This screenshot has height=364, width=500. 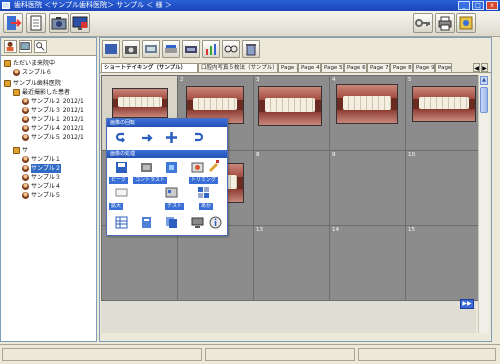 I want to click on palette-label-peak: ピーク, so click(x=119, y=180).